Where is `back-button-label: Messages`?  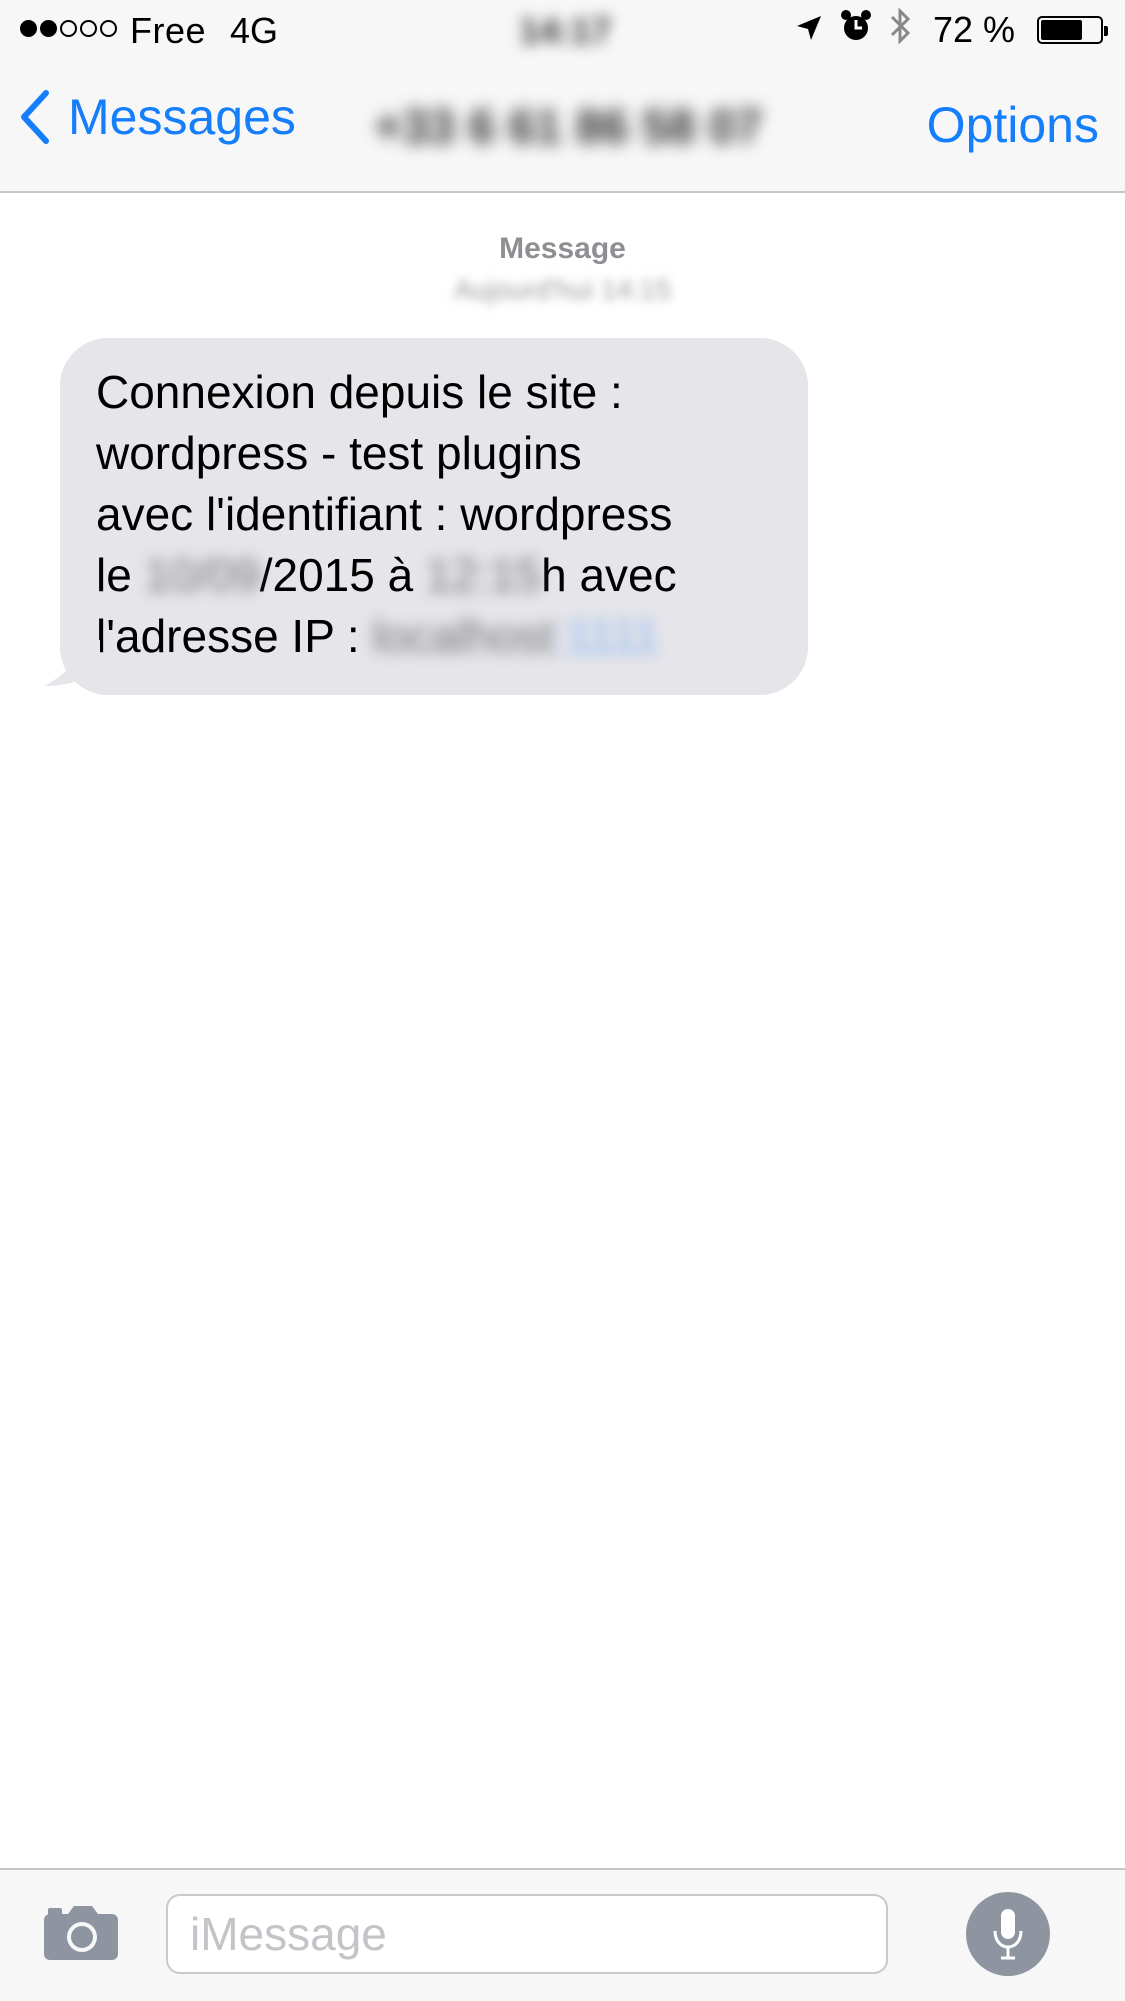
back-button-label: Messages is located at coordinates (182, 117).